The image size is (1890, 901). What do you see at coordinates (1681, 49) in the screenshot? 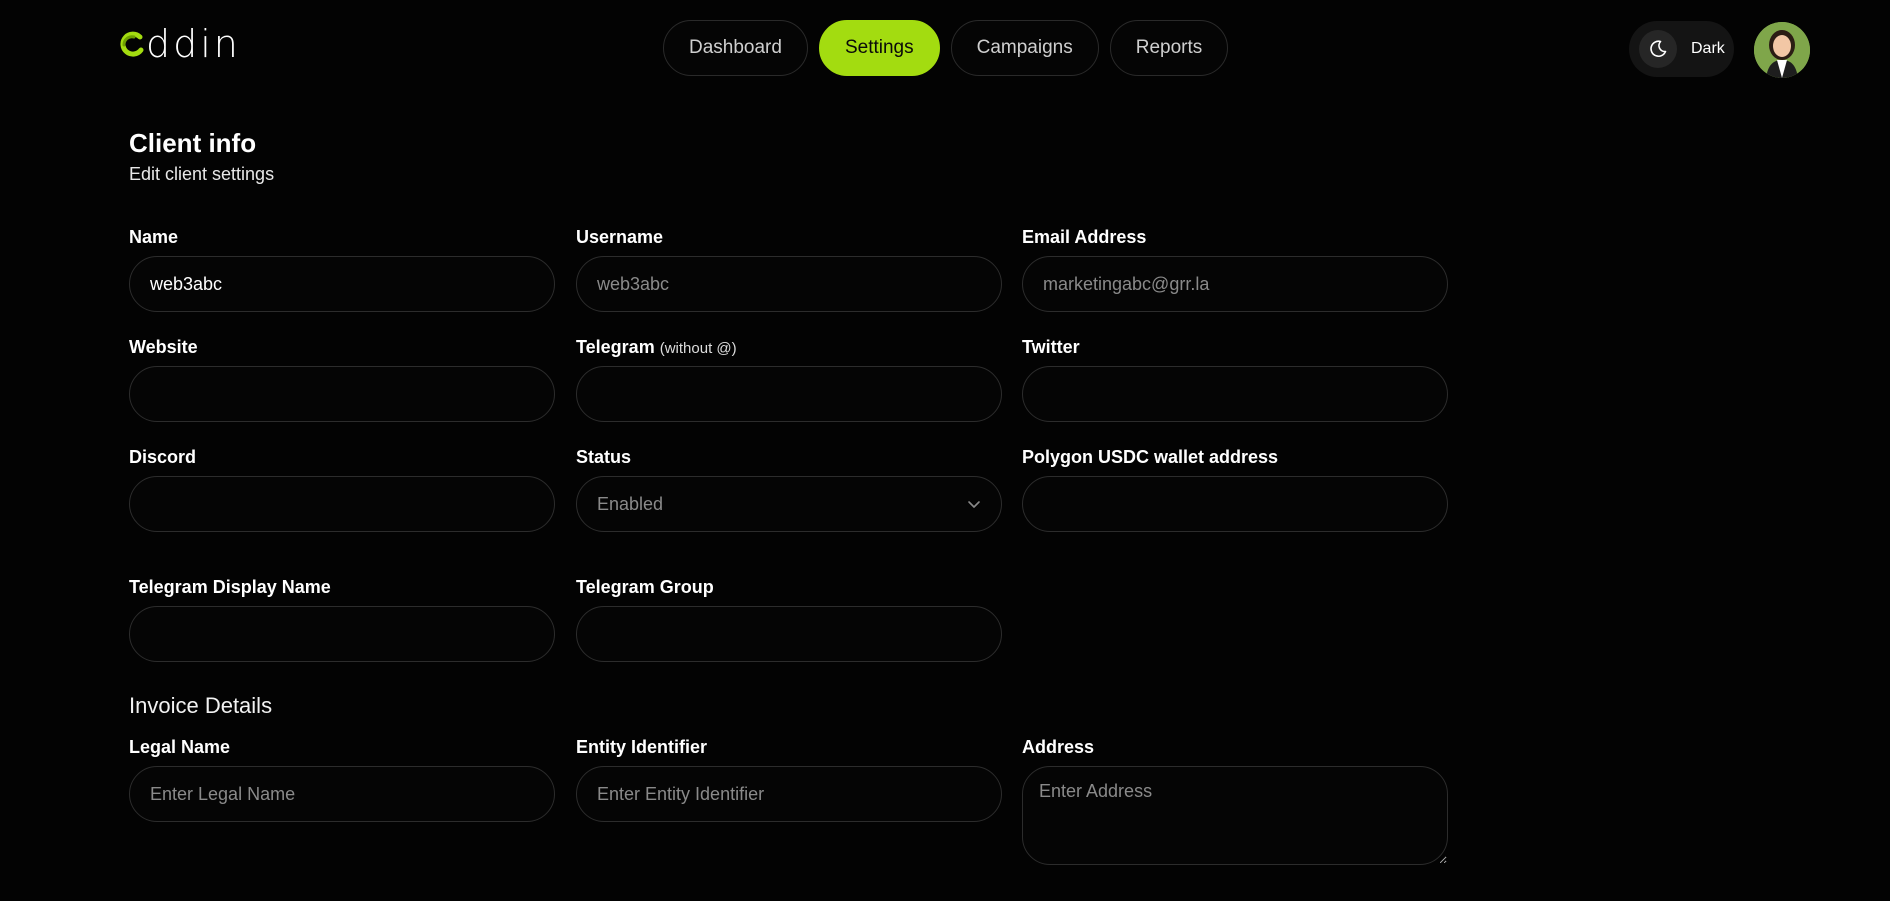
I see `theme-toggle-button: Dark` at bounding box center [1681, 49].